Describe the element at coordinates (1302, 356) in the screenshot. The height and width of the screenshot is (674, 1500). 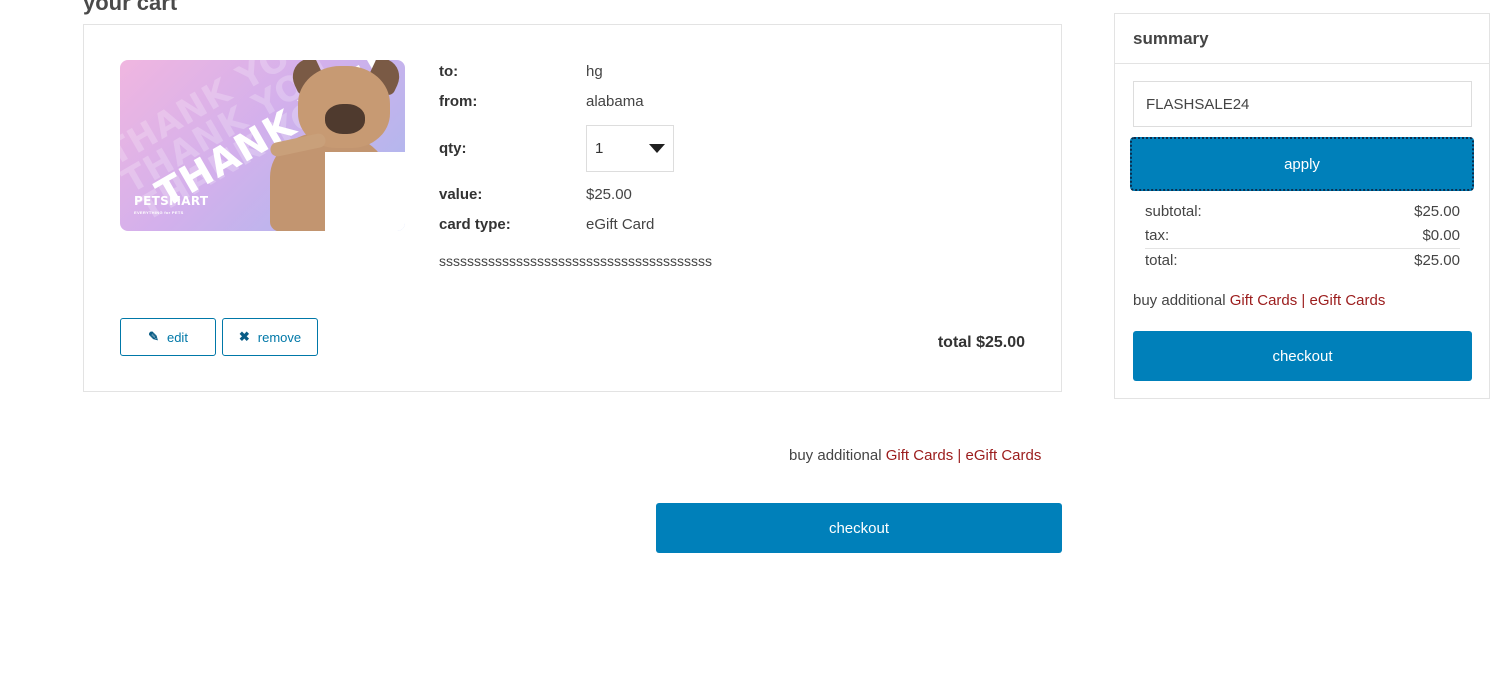
I see `summary-checkout-button: checkout` at that location.